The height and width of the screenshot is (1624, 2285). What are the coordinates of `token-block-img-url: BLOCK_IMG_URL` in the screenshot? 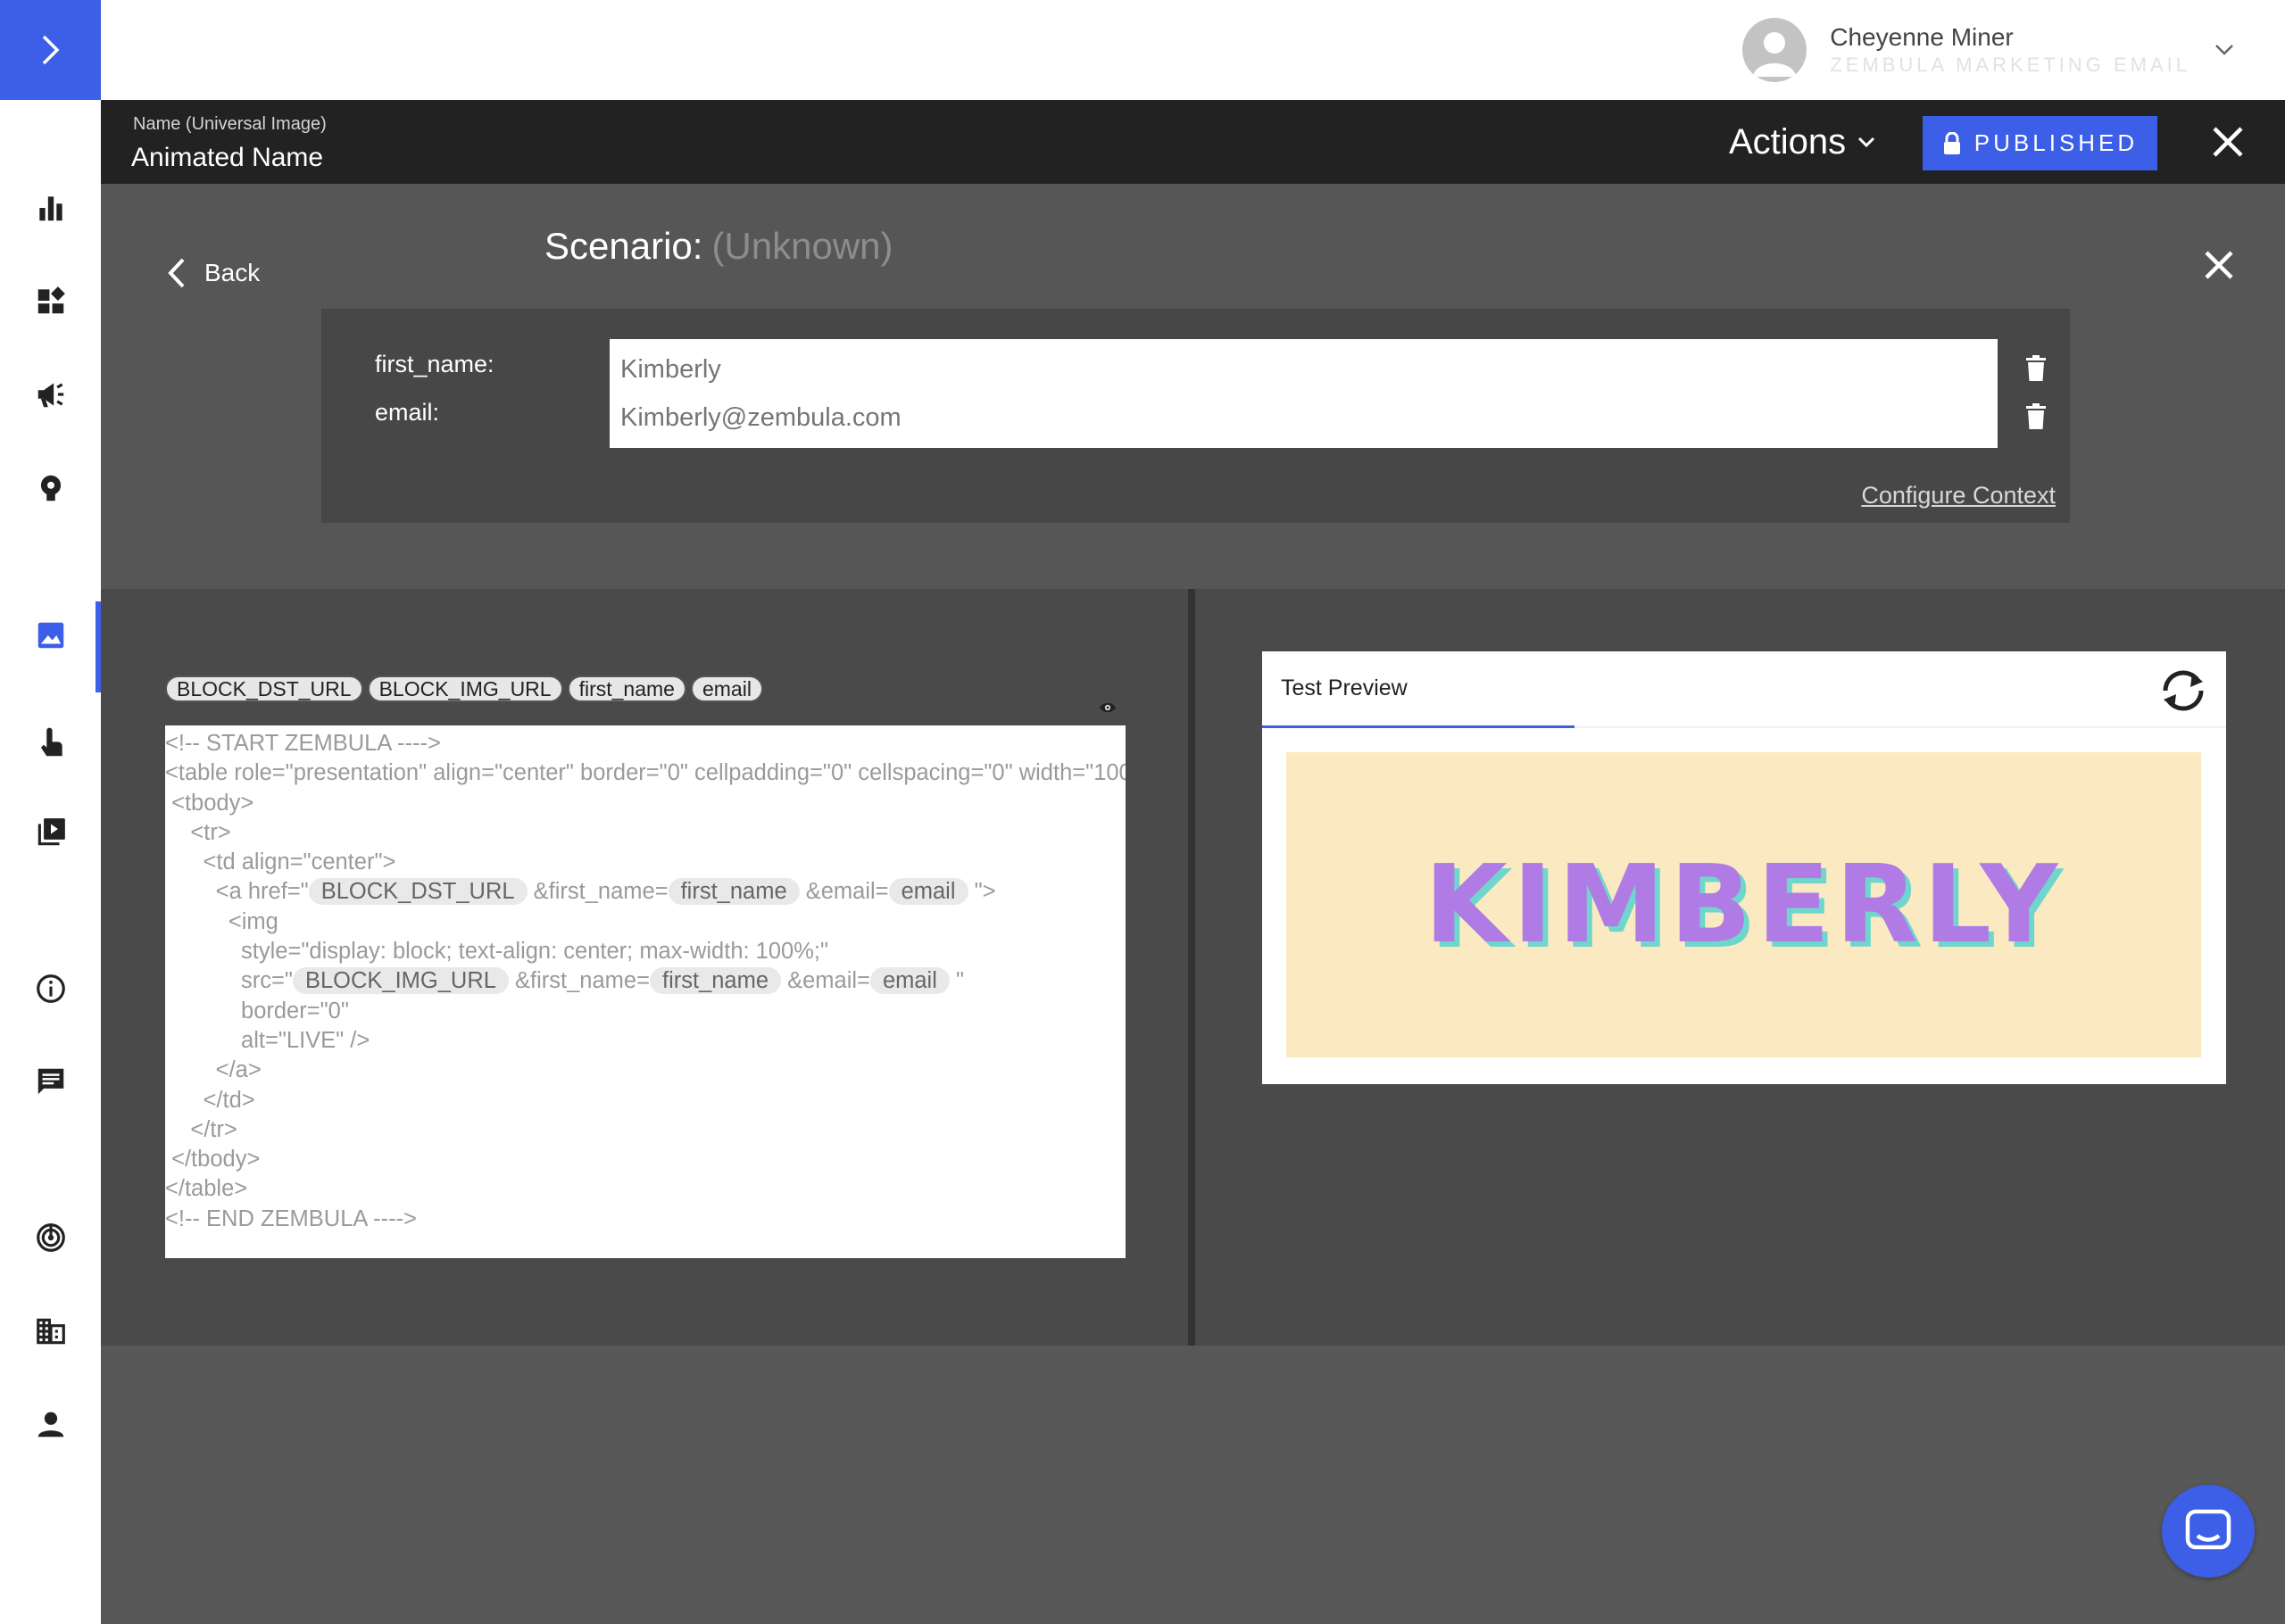 It's located at (465, 688).